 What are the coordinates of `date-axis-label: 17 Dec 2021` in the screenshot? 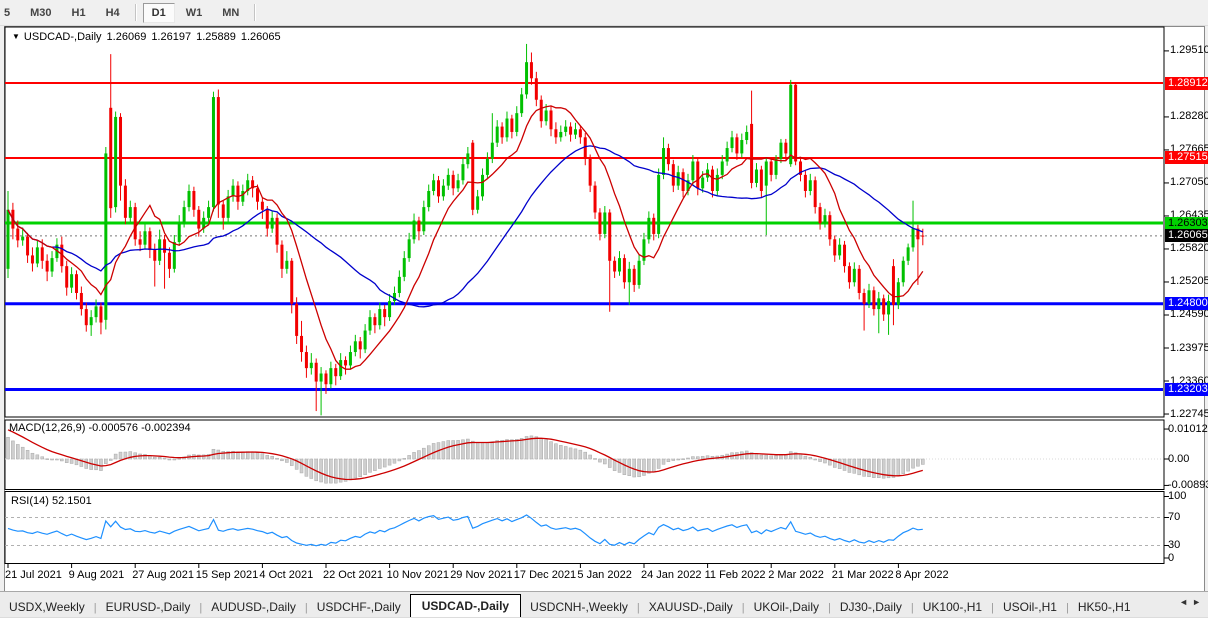 It's located at (545, 575).